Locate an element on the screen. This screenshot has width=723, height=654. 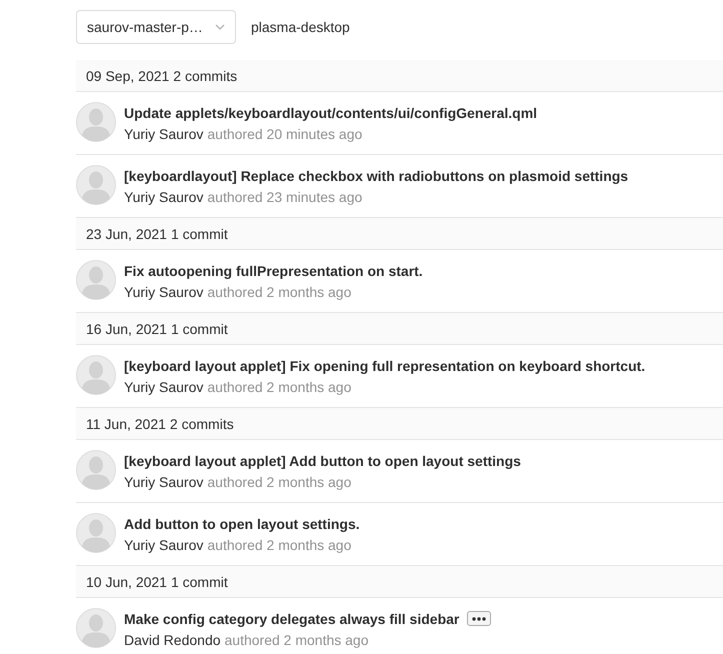
day-date: 23 Jun, 2021 is located at coordinates (126, 234).